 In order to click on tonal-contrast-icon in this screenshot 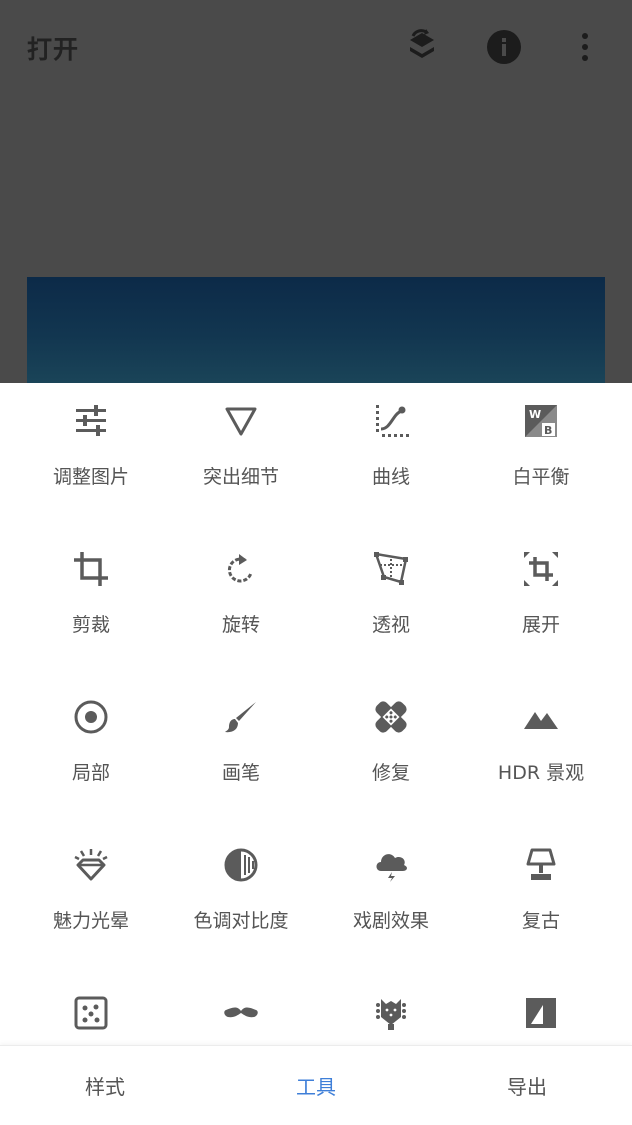, I will do `click(241, 865)`.